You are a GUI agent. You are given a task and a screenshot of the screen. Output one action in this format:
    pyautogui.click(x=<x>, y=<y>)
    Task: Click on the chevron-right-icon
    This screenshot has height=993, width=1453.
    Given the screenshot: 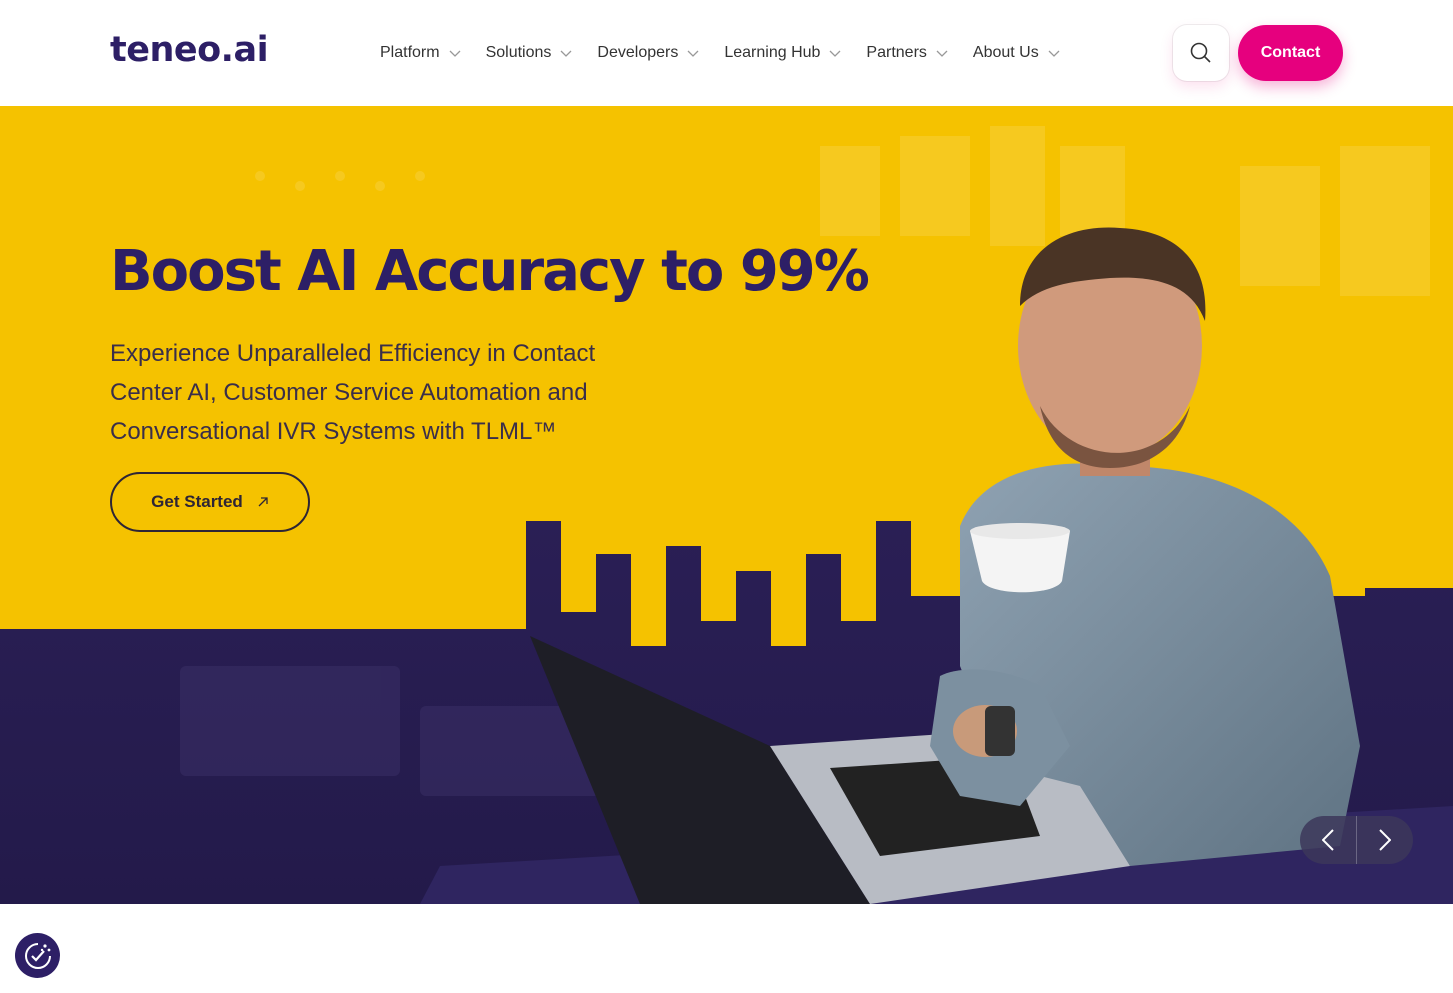 What is the action you would take?
    pyautogui.click(x=1385, y=840)
    